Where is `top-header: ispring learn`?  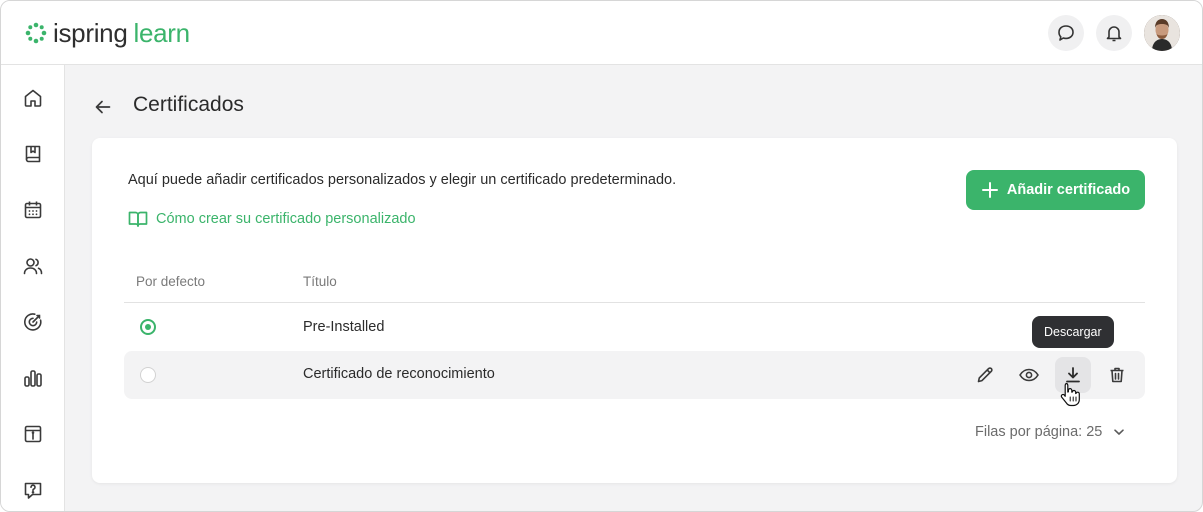 top-header: ispring learn is located at coordinates (601, 33).